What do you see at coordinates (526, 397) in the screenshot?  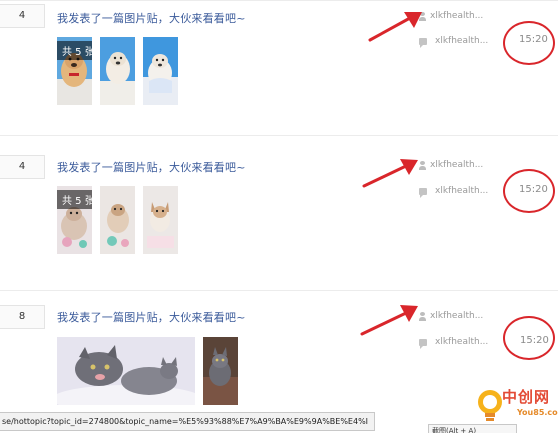 I see `watermark-brand: 中创网` at bounding box center [526, 397].